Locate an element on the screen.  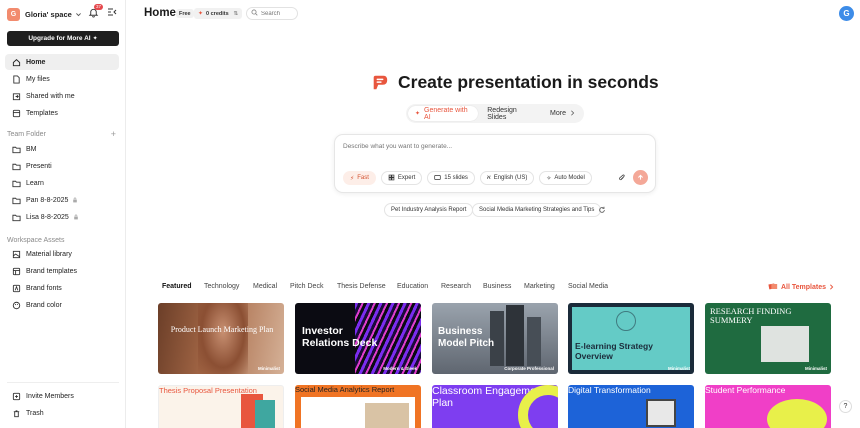
folder-item: Lisa 8-8-2025 is located at coordinates (62, 217).